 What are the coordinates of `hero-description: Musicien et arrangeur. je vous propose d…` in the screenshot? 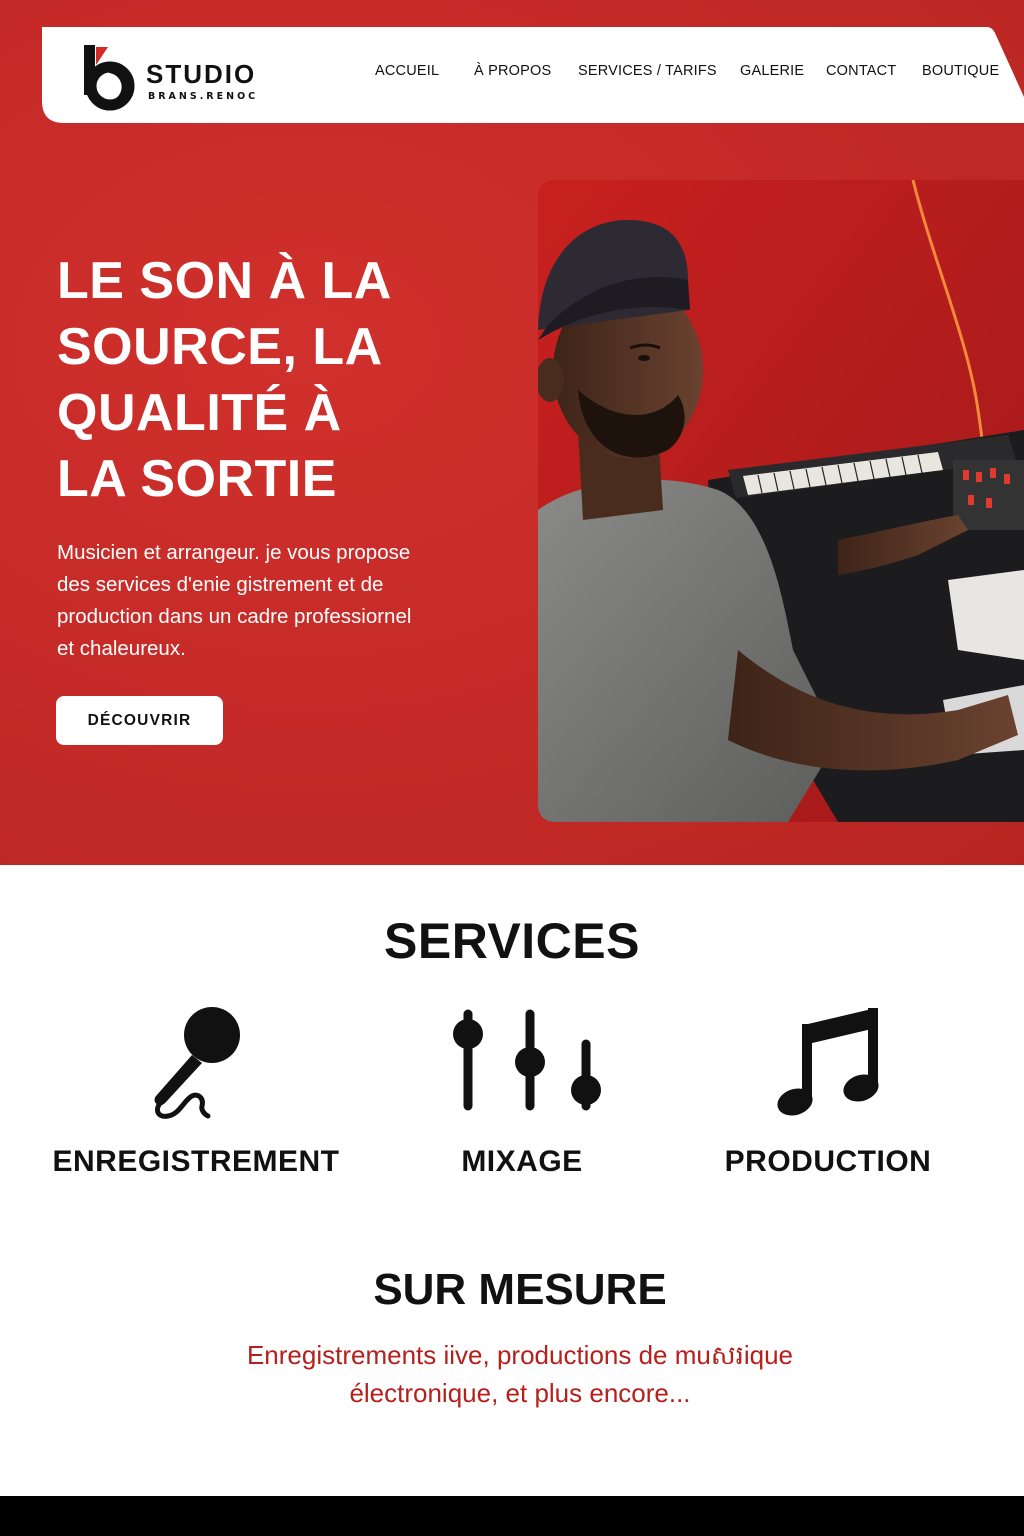 It's located at (267, 601).